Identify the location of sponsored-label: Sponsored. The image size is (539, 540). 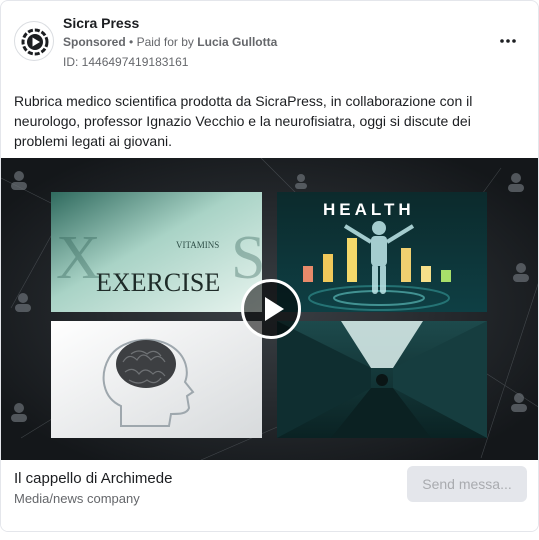
(94, 42).